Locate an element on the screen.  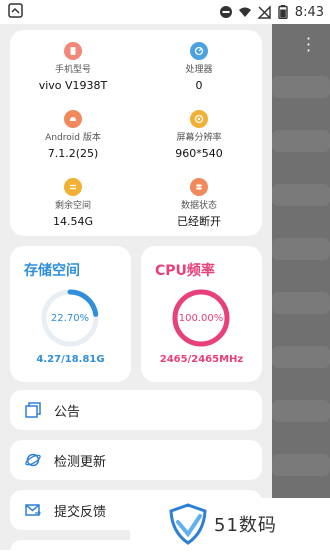
battery-icon is located at coordinates (283, 12).